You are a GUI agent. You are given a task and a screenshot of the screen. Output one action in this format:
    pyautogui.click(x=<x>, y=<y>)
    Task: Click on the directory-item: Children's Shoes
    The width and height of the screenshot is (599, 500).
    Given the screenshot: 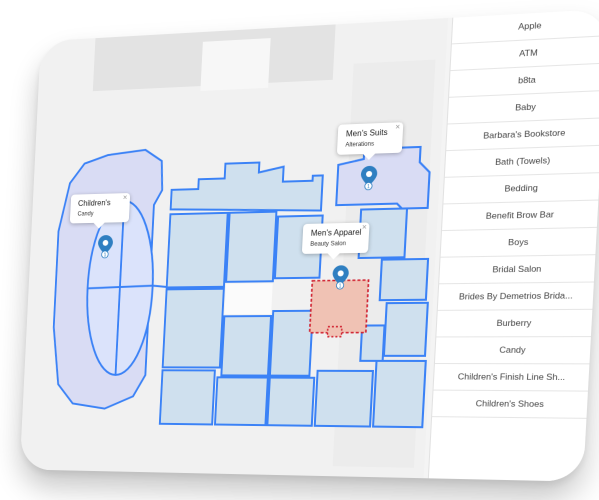 What is the action you would take?
    pyautogui.click(x=510, y=405)
    